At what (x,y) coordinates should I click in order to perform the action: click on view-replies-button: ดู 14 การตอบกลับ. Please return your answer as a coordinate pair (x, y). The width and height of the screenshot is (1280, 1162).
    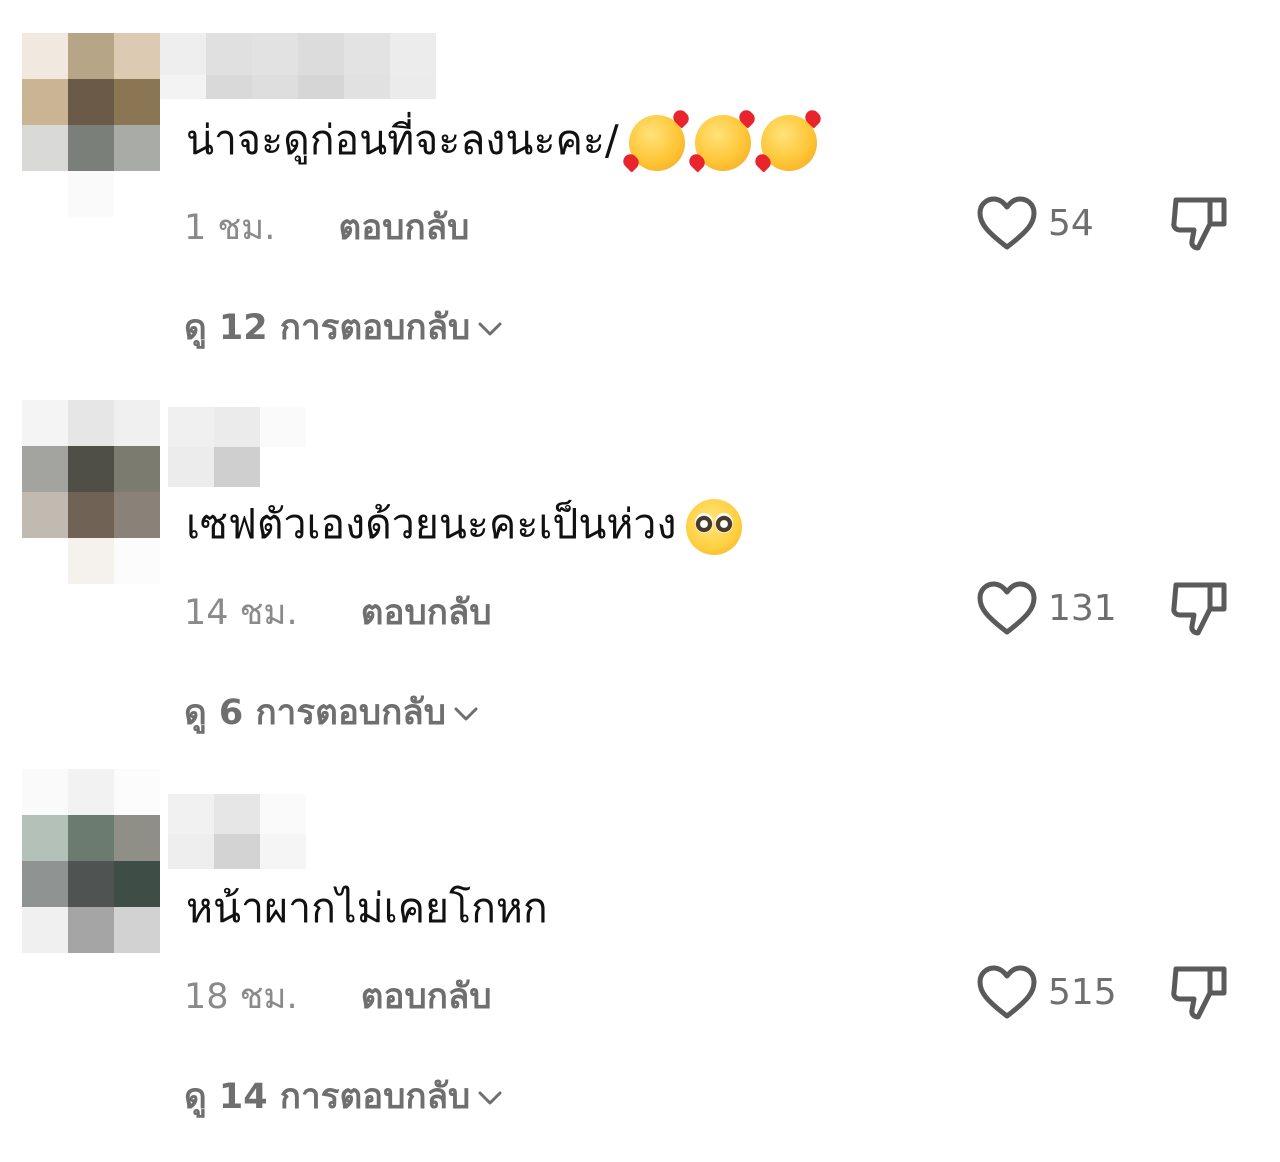
    Looking at the image, I should click on (344, 1096).